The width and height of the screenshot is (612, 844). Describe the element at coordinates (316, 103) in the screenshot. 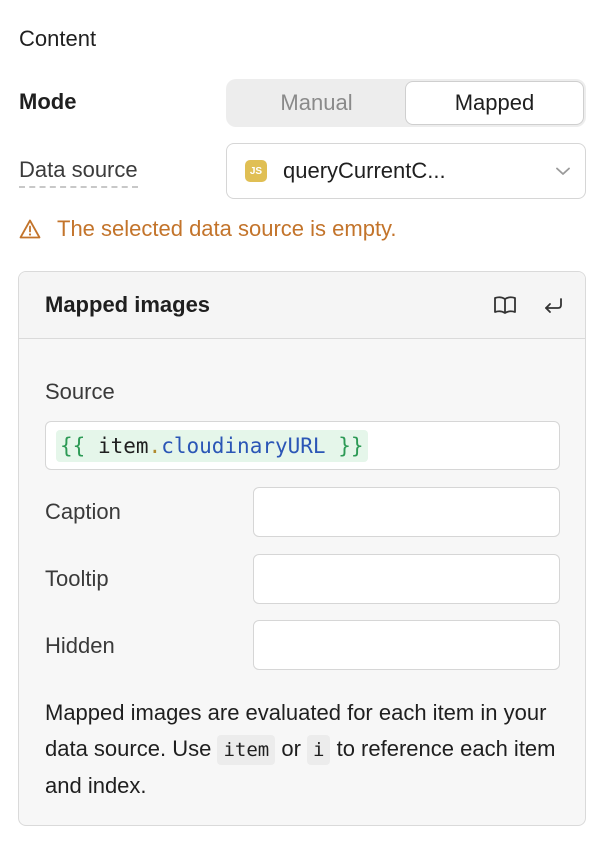

I see `mode-option-manual: Manual` at that location.